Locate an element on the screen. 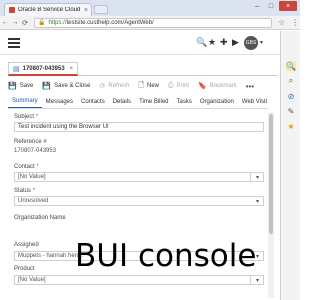 The width and height of the screenshot is (320, 300). browser-tab-title: Oracle B Service Cloud is located at coordinates (49, 10).